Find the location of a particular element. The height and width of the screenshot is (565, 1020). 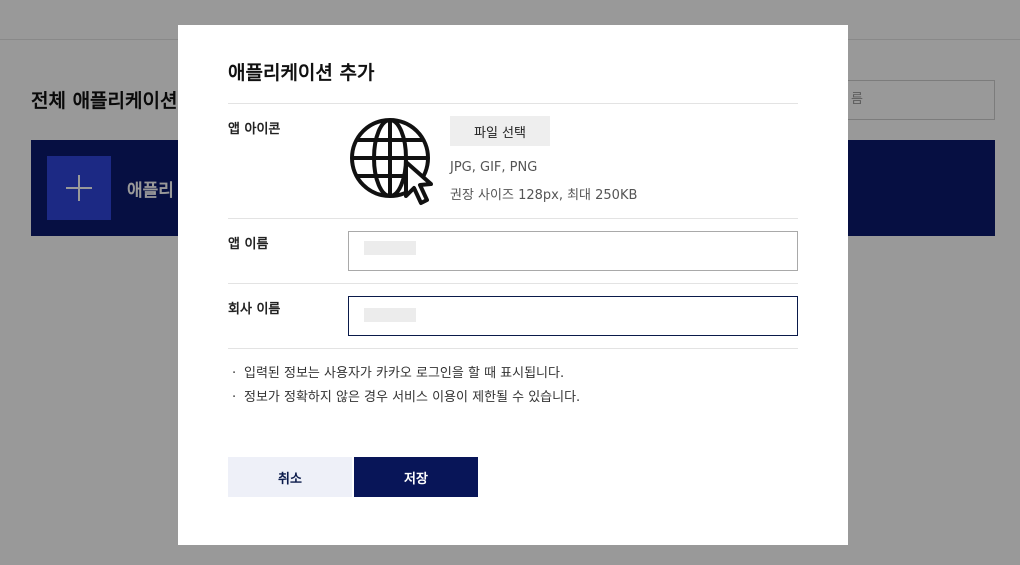

file-select-button: 파일 선택 is located at coordinates (500, 131).